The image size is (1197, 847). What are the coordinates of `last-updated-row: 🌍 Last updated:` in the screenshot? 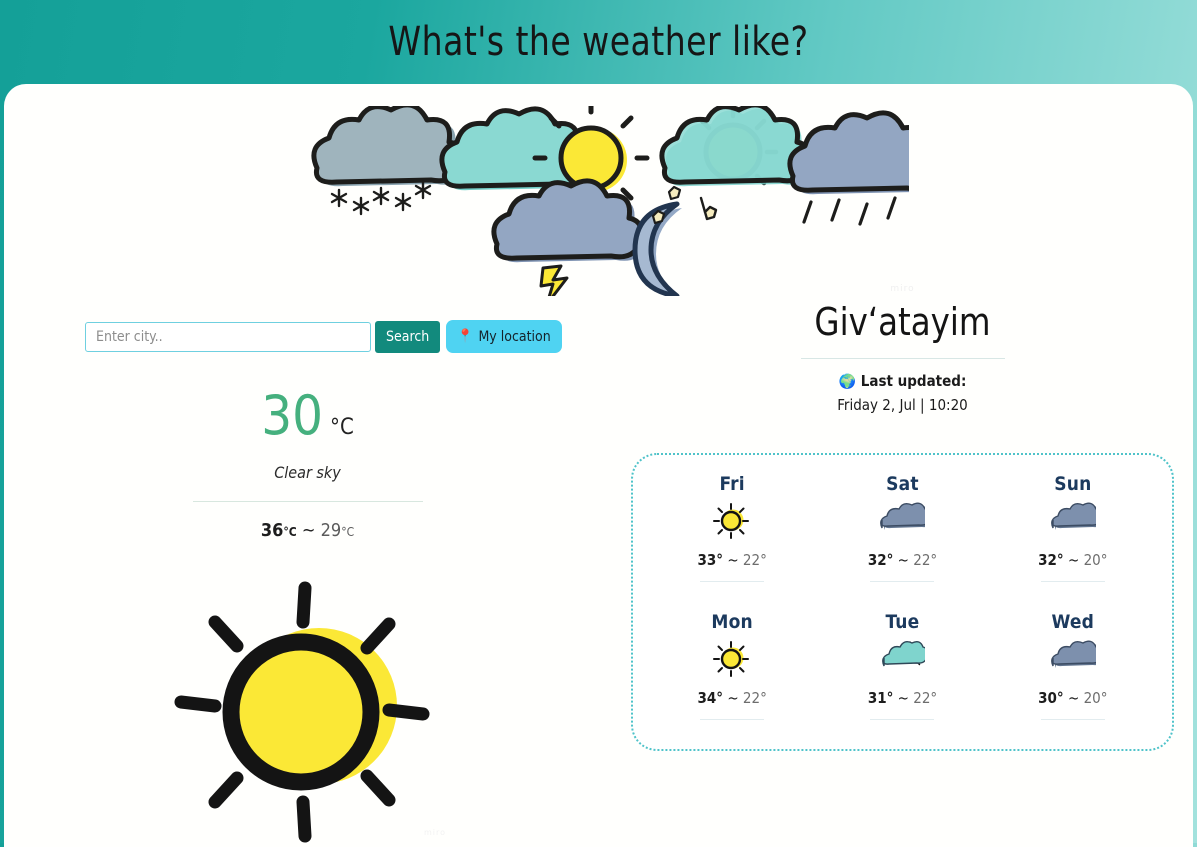 It's located at (902, 381).